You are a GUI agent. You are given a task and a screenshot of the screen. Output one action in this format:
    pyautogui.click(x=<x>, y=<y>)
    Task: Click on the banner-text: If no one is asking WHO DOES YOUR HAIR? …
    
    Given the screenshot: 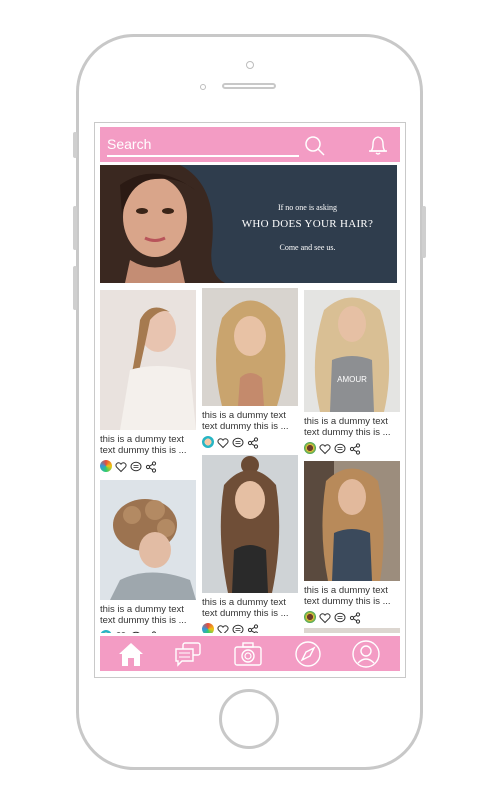 What is the action you would take?
    pyautogui.click(x=307, y=224)
    